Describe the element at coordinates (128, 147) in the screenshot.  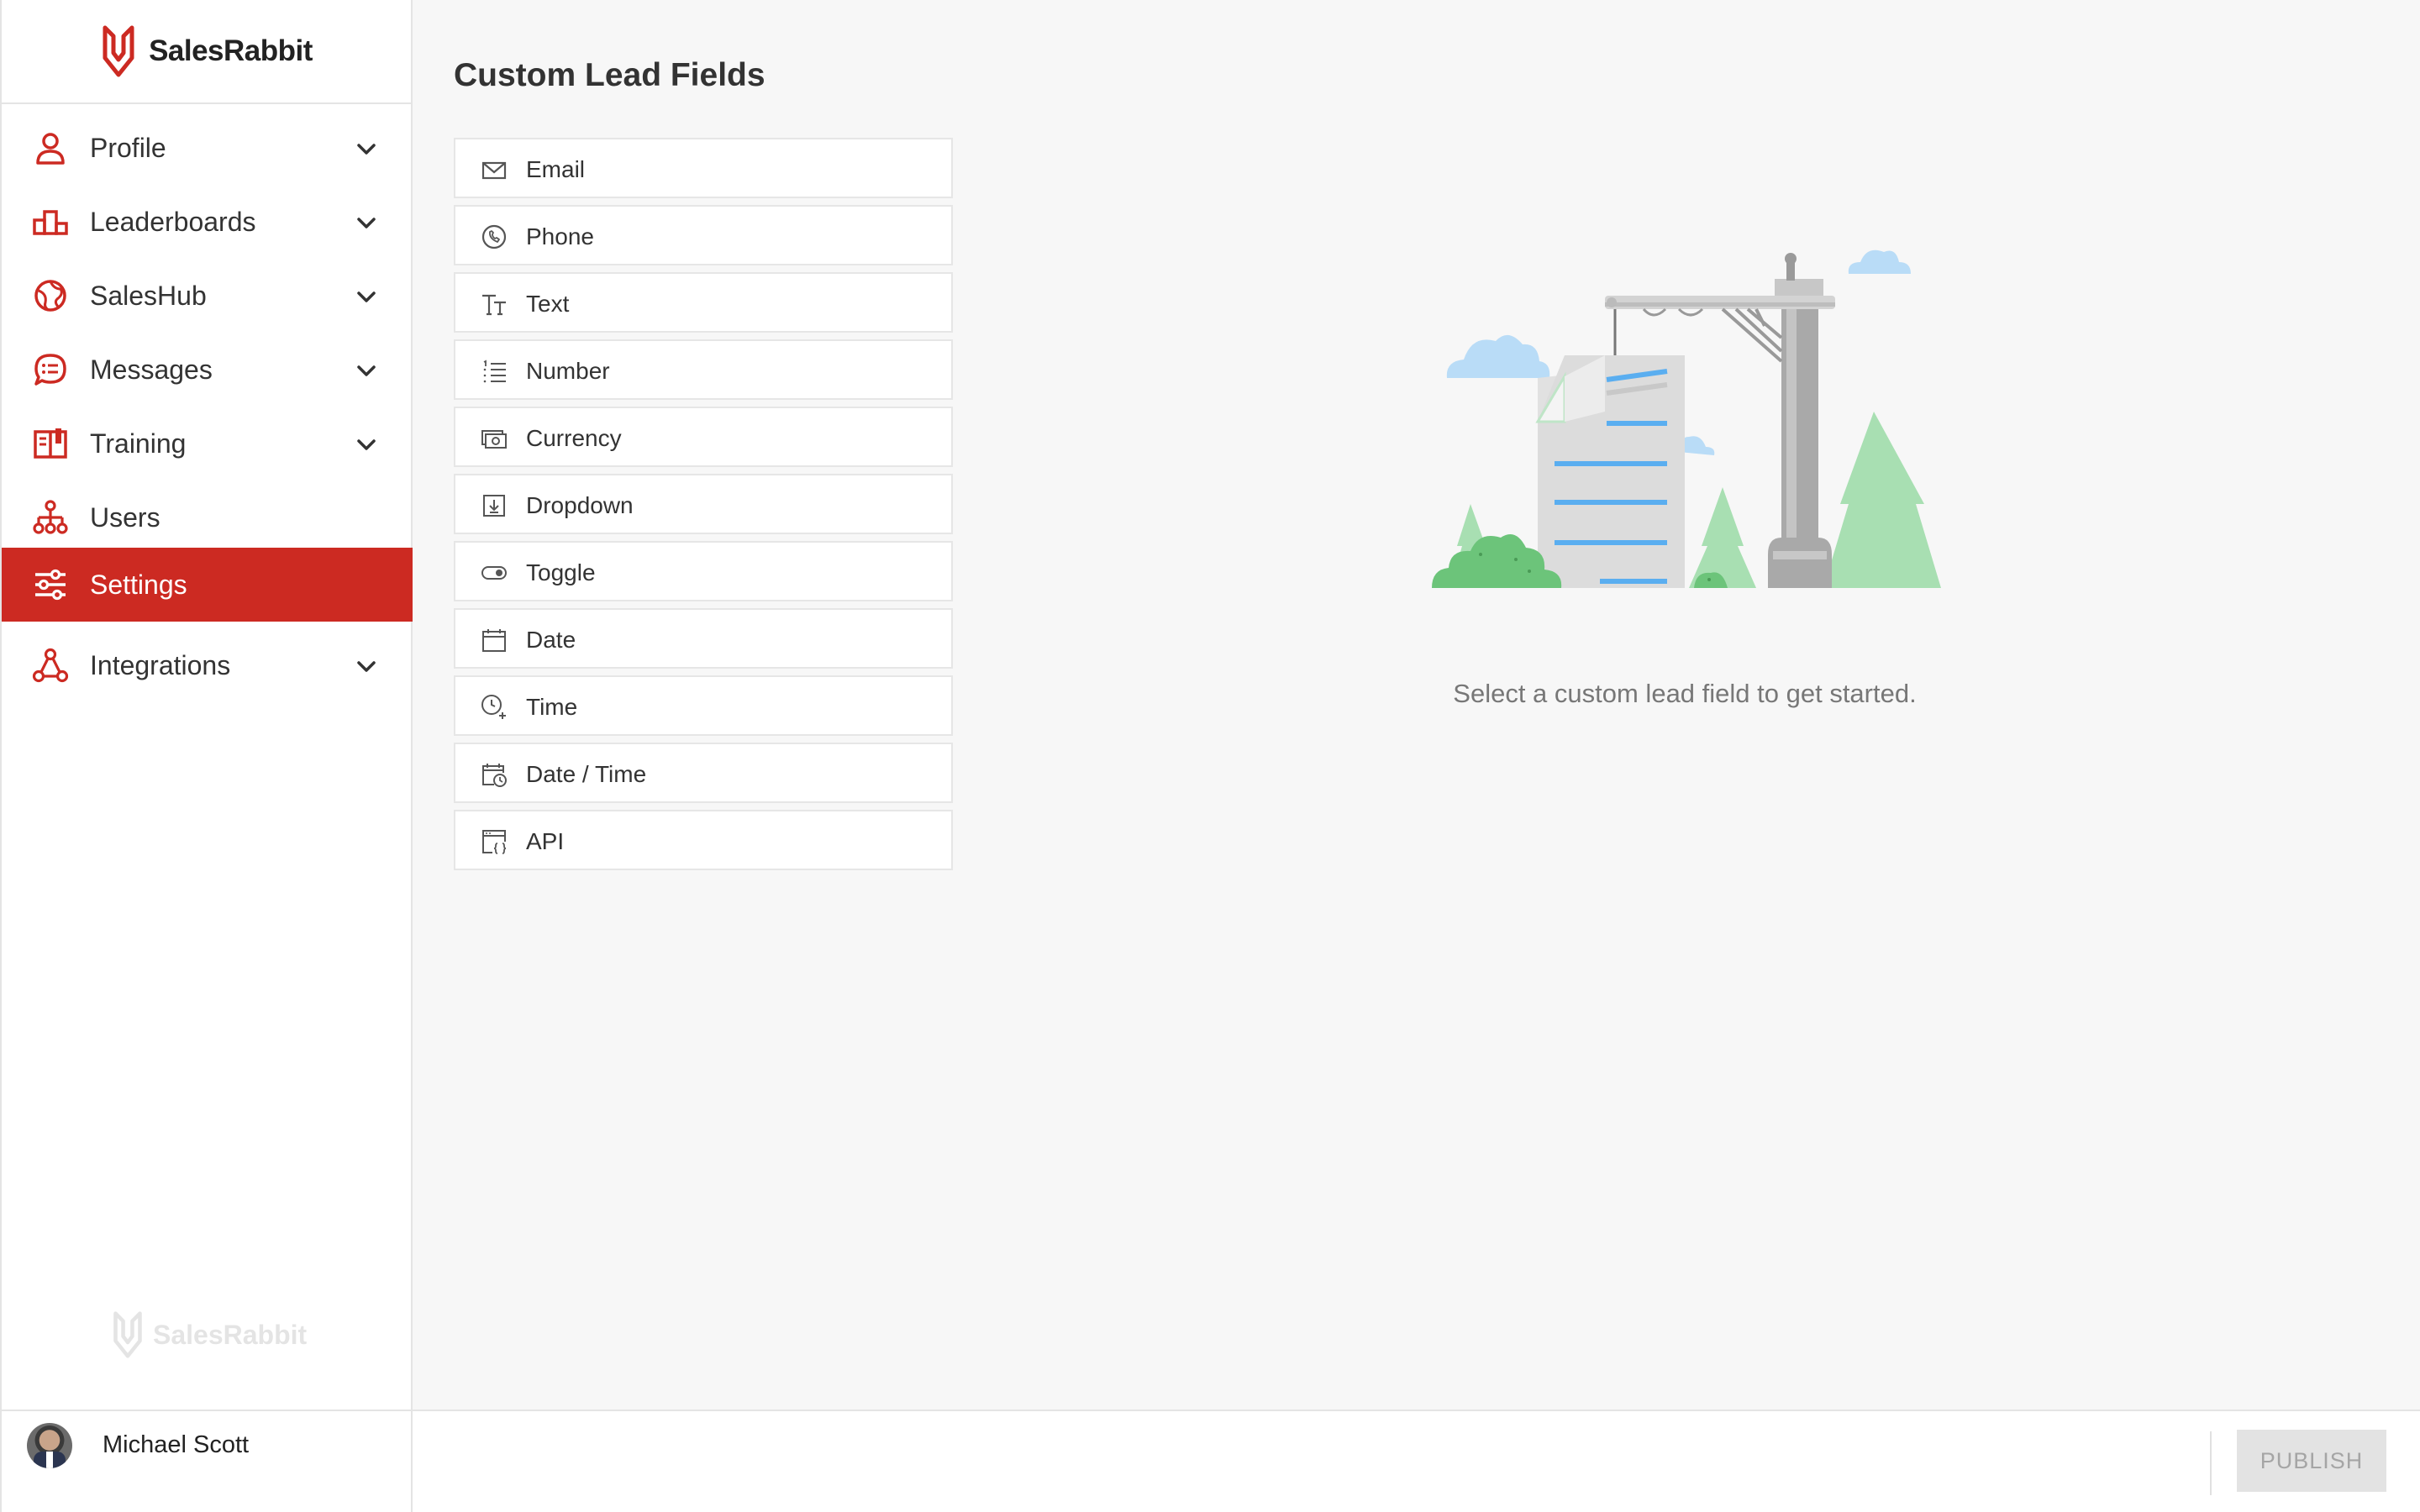
I see `sidebar-item-label: Profile` at that location.